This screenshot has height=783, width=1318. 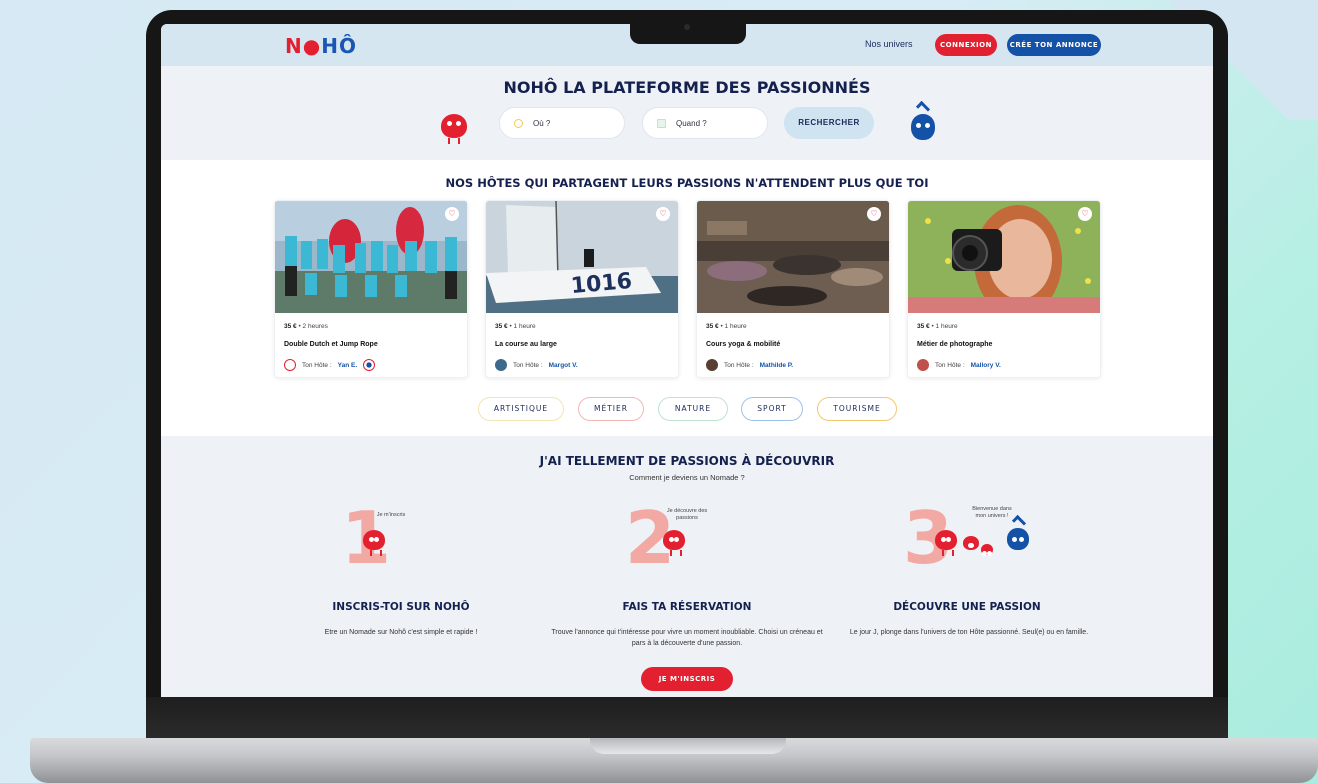 I want to click on host-name: Margot V., so click(x=563, y=365).